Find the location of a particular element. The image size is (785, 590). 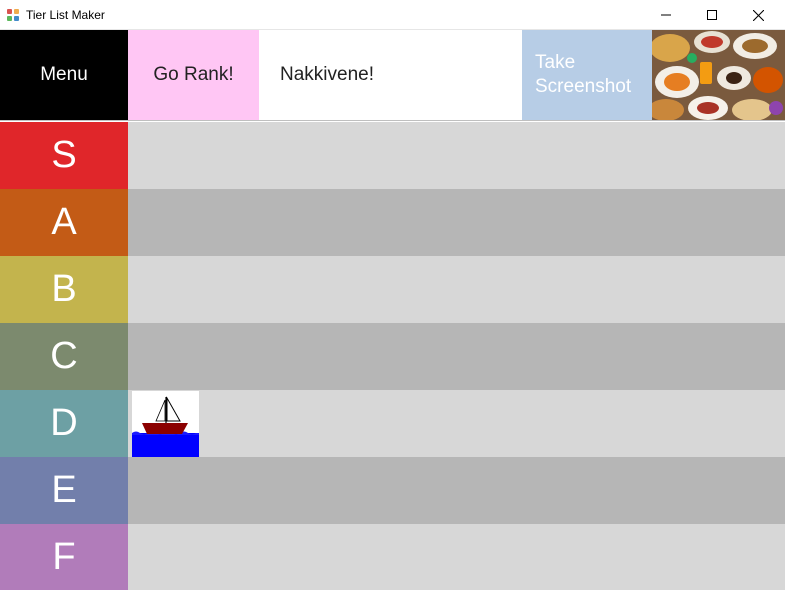

food-photo-icon is located at coordinates (718, 75).